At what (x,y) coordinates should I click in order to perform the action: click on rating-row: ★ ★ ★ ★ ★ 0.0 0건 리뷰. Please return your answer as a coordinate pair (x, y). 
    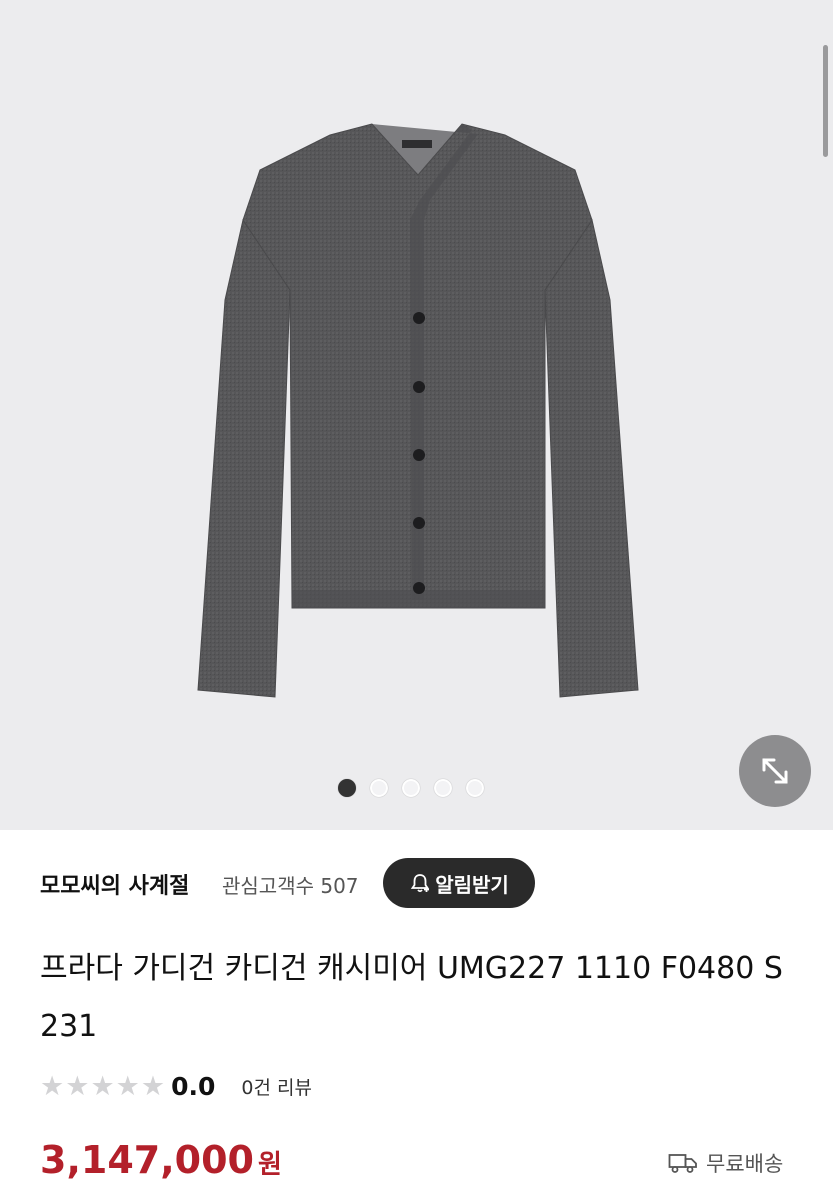
    Looking at the image, I should click on (176, 1086).